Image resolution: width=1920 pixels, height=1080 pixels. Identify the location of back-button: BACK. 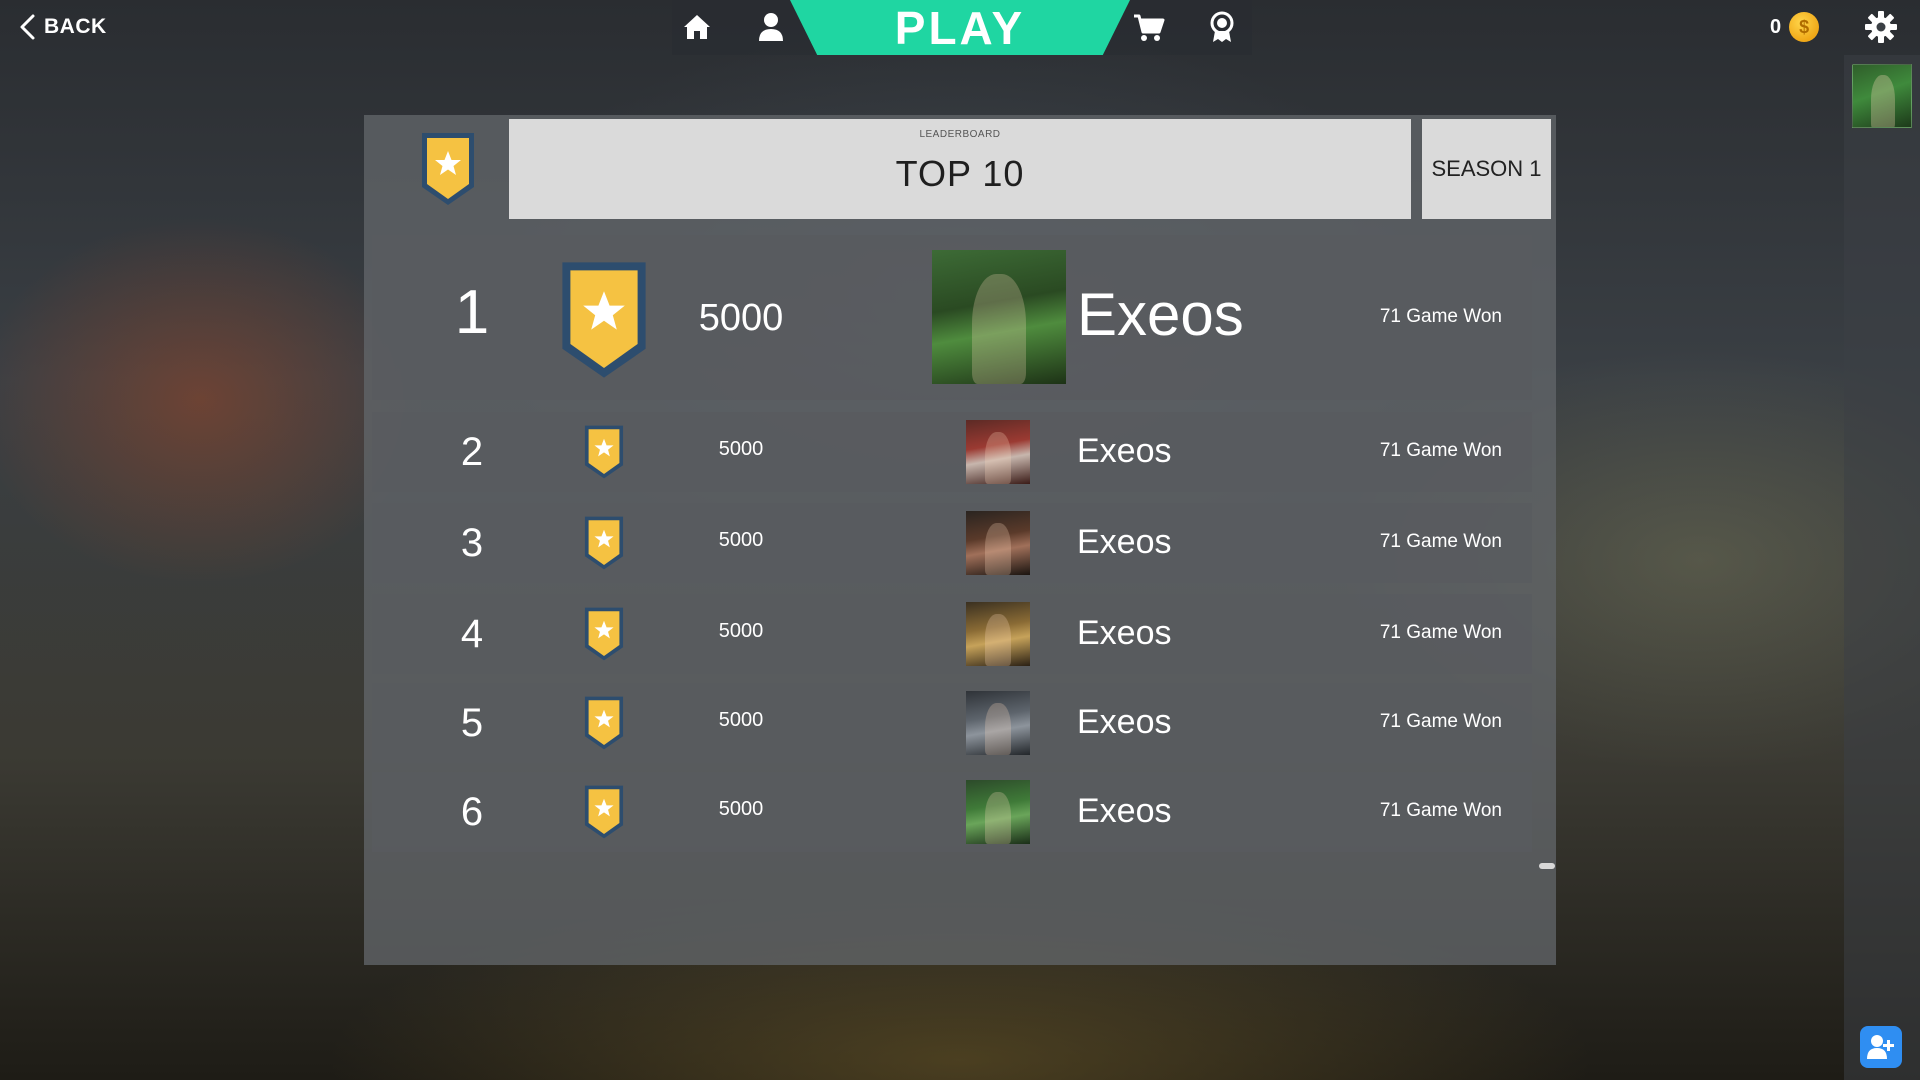
(62, 27).